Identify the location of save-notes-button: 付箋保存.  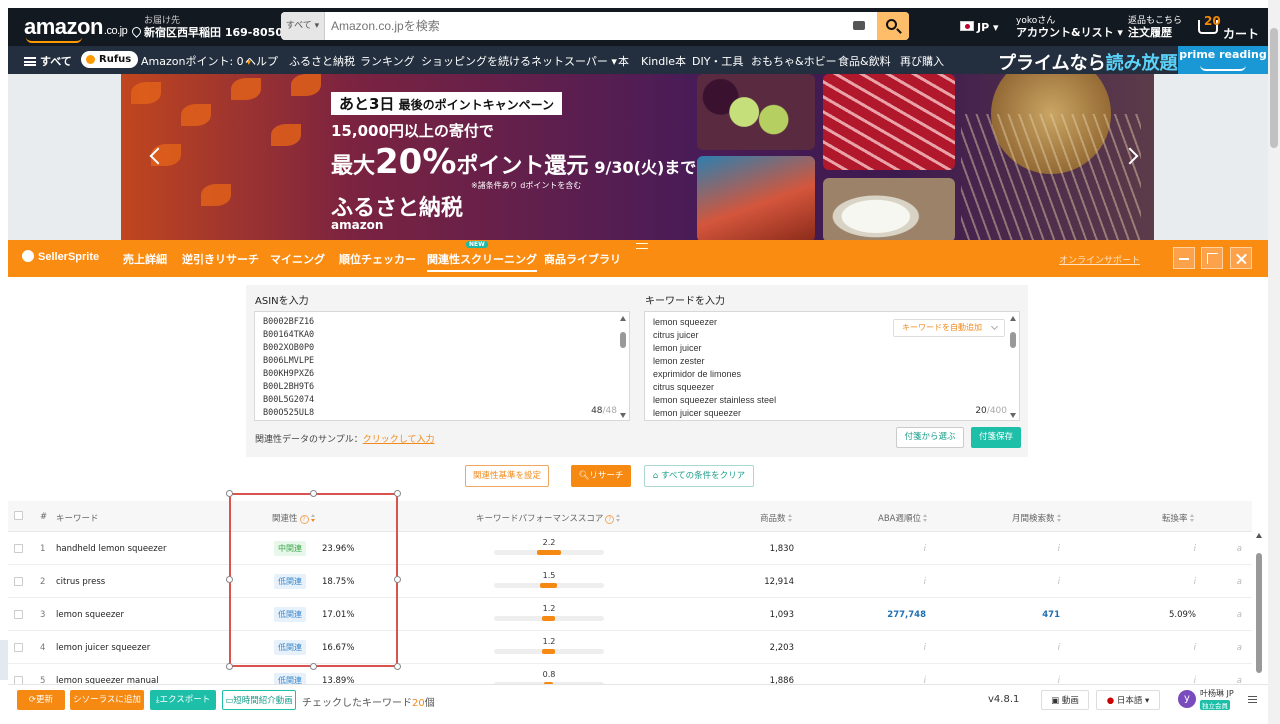
(996, 437).